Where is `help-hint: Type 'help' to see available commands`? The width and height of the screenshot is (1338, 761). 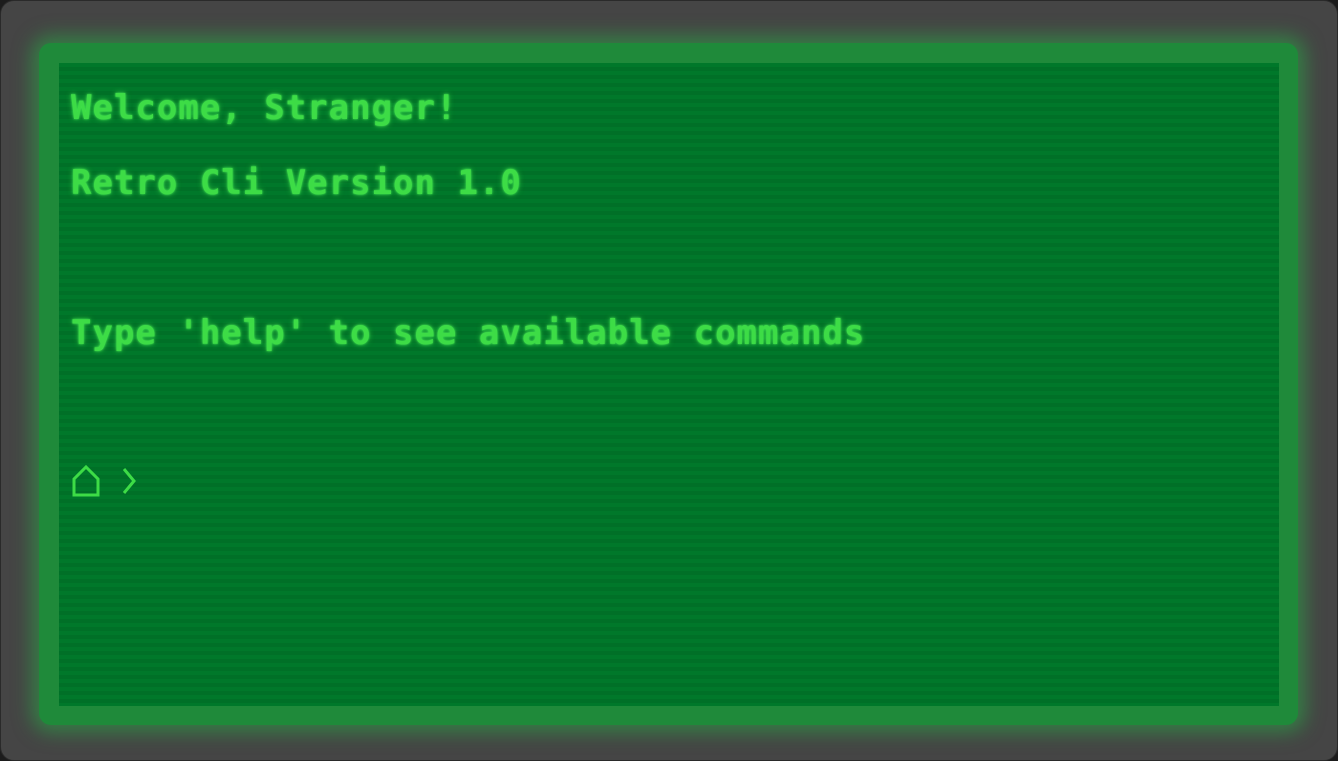
help-hint: Type 'help' to see available commands is located at coordinates (468, 333).